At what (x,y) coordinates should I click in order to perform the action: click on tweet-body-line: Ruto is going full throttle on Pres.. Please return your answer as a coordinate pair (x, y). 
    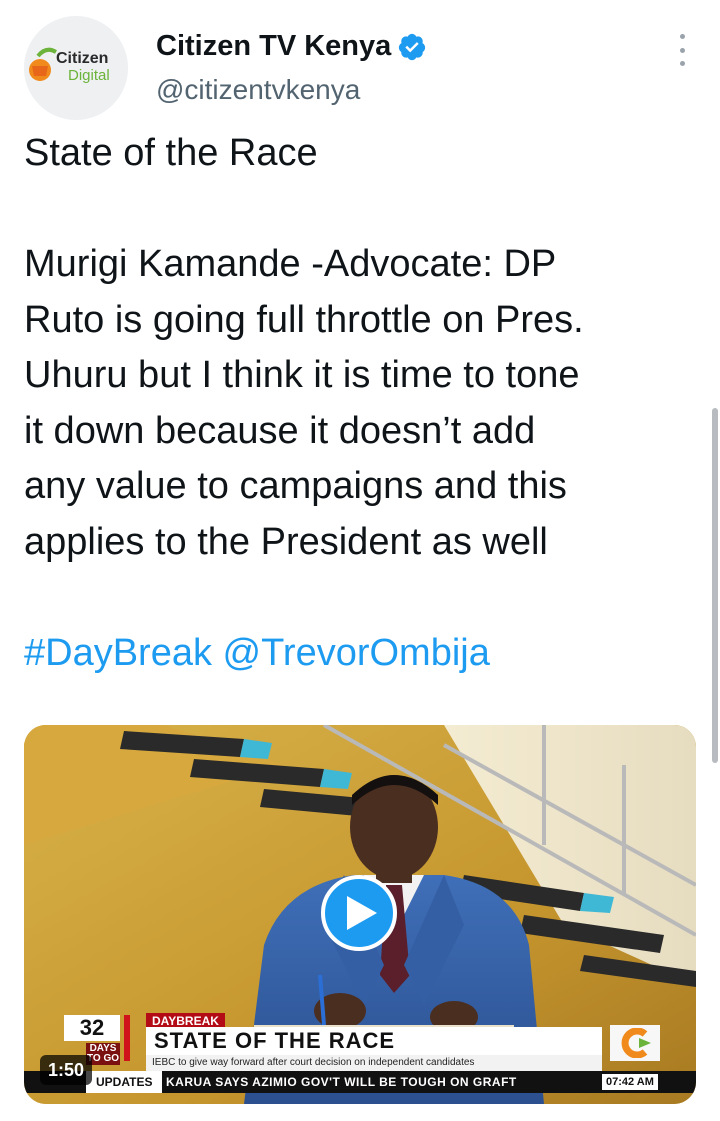
    Looking at the image, I should click on (304, 319).